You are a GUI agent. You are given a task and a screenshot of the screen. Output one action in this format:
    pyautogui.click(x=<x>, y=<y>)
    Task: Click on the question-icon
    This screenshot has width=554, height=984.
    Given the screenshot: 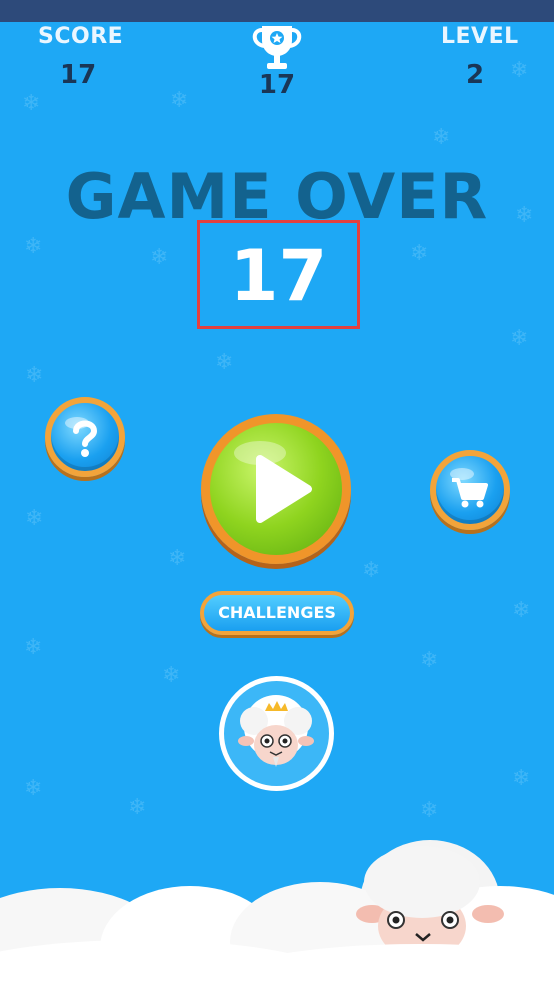 What is the action you would take?
    pyautogui.click(x=81, y=437)
    